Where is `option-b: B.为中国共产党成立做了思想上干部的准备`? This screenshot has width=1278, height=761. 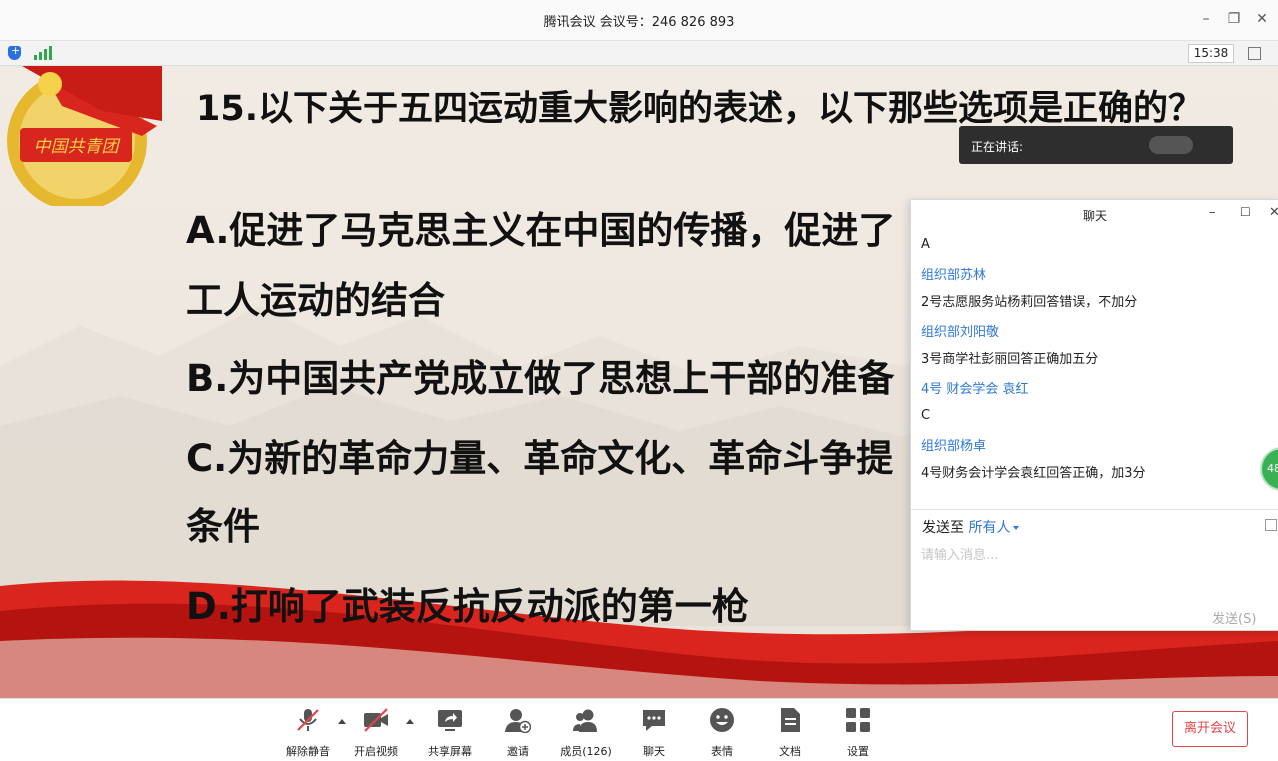 option-b: B.为中国共产党成立做了思想上干部的准备 is located at coordinates (540, 378).